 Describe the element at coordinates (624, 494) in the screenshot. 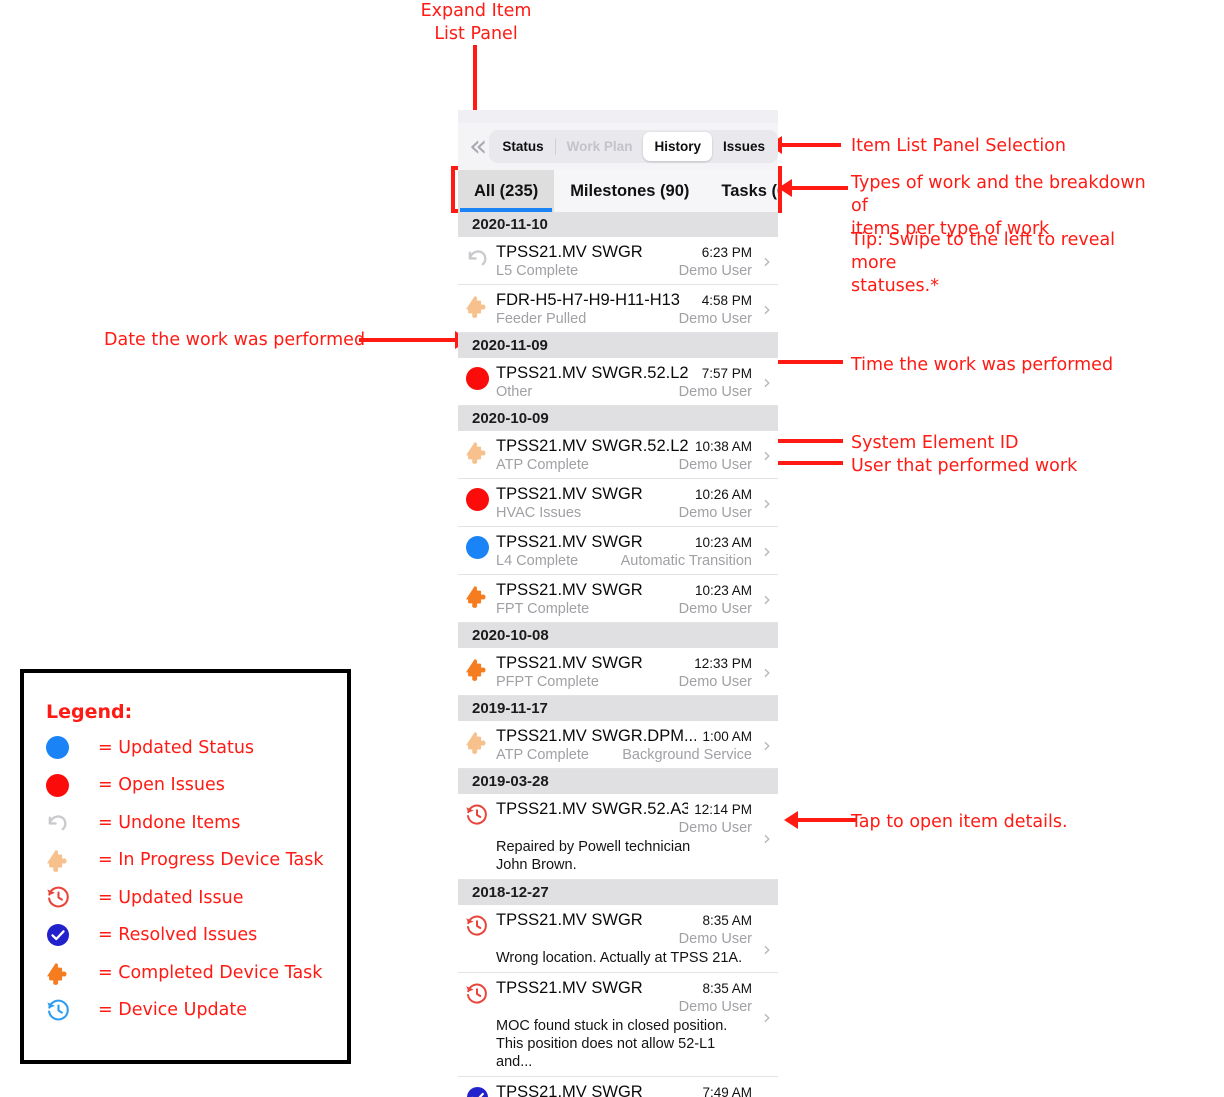

I see `row-primary-line: TPSS21.MV SWGR 10:26 AM` at that location.